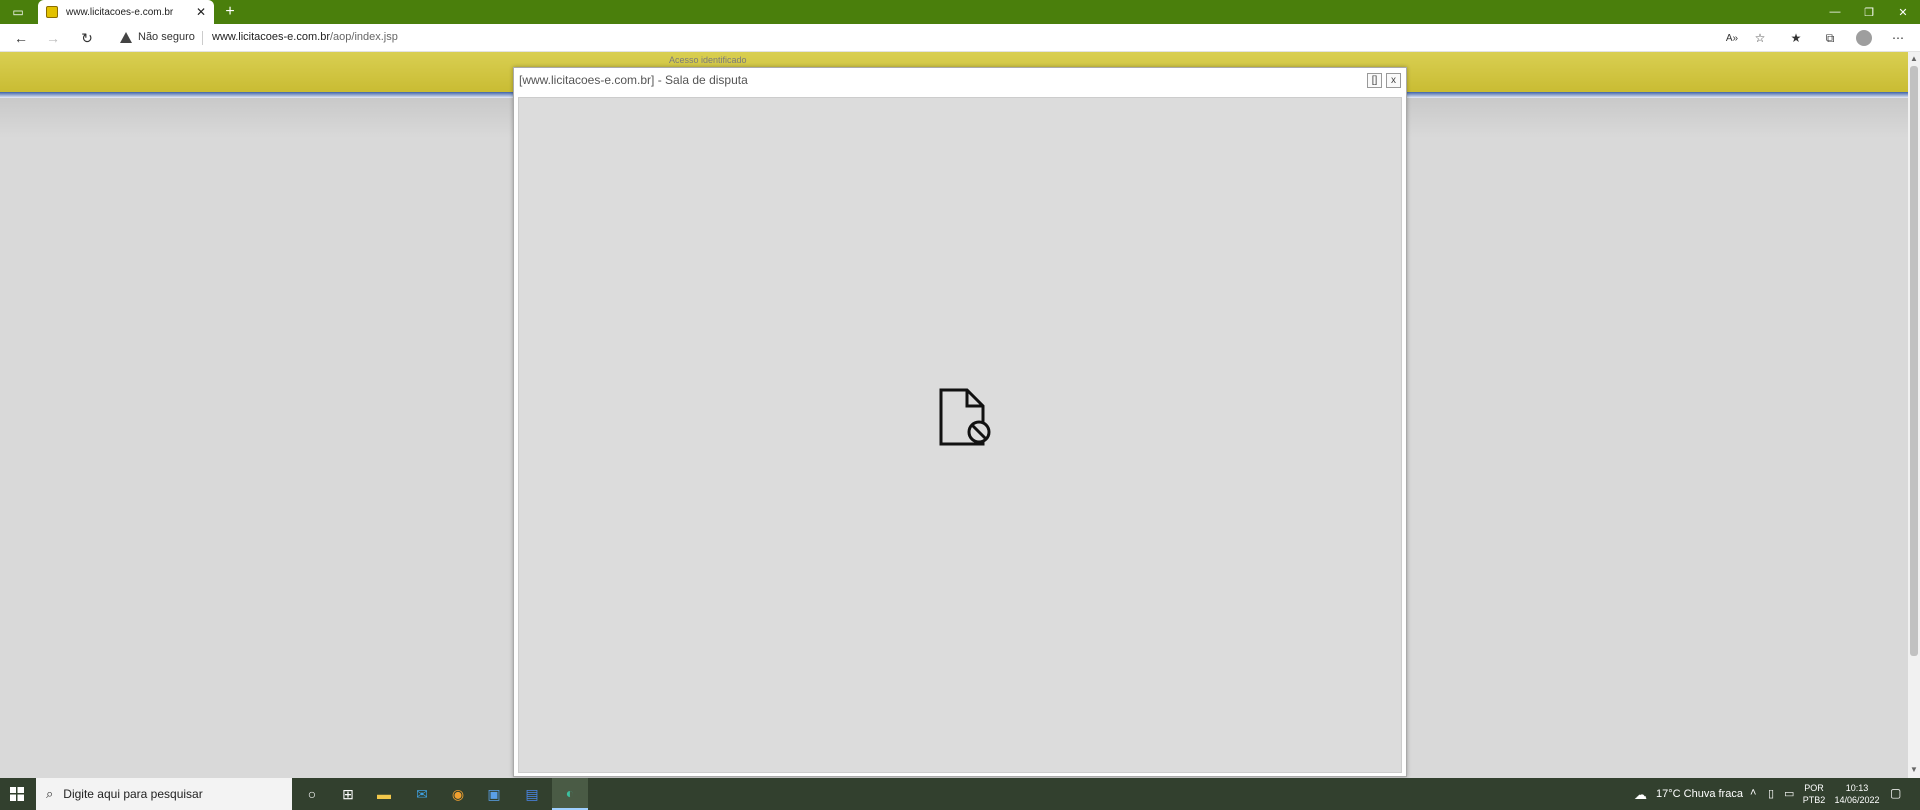 The width and height of the screenshot is (1920, 810). What do you see at coordinates (960, 12) in the screenshot?
I see `browser-tabstrip: ▭ www.licitacoes-e.com.br ✕ + — ❐ ✕` at bounding box center [960, 12].